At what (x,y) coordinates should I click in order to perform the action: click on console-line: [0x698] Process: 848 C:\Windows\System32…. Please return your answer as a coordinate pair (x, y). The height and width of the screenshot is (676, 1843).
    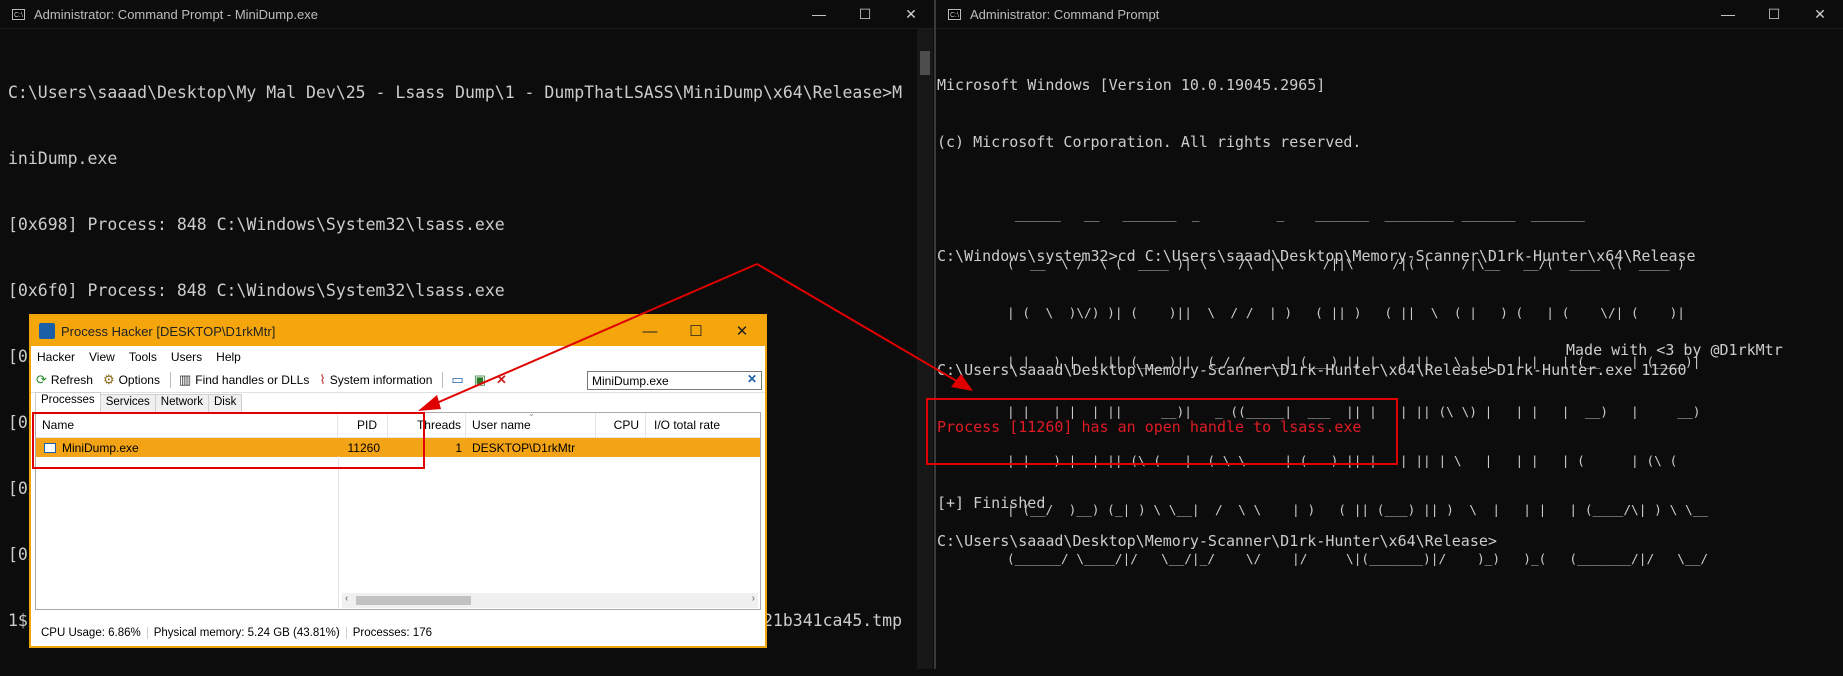
    Looking at the image, I should click on (256, 224).